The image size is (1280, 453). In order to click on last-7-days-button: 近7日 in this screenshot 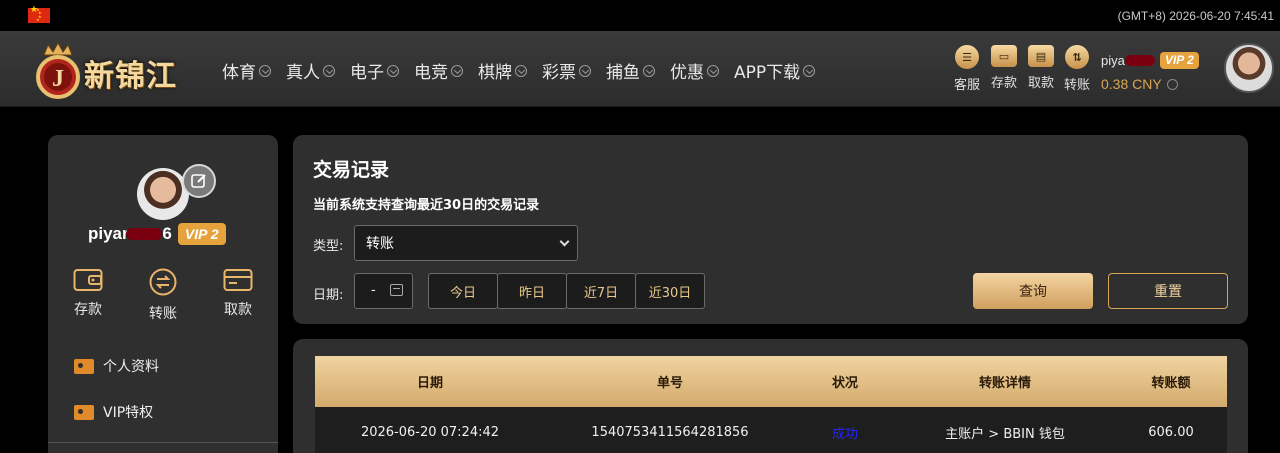, I will do `click(601, 291)`.